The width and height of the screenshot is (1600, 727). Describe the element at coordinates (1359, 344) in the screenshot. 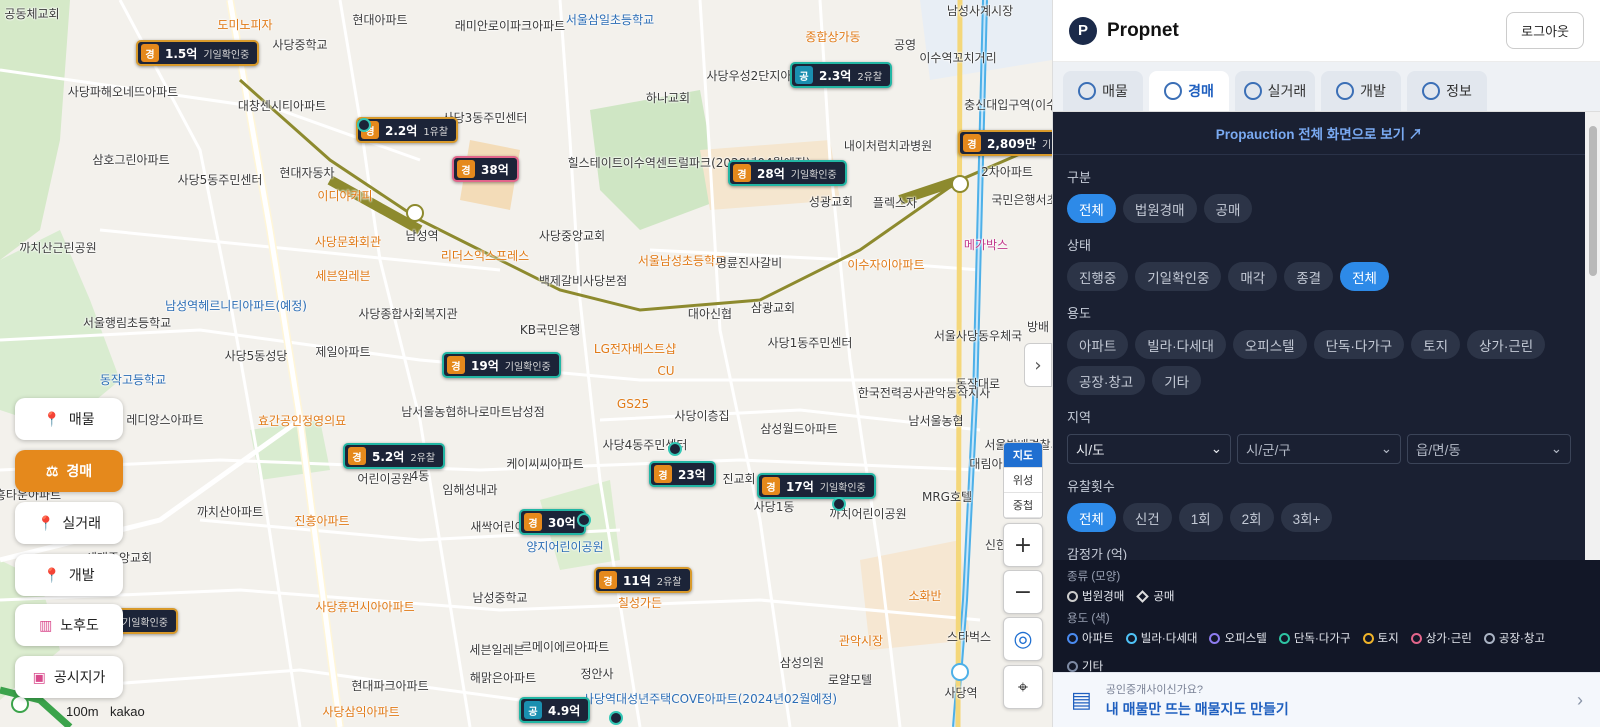

I see `use-chip: 단독·다가구` at that location.